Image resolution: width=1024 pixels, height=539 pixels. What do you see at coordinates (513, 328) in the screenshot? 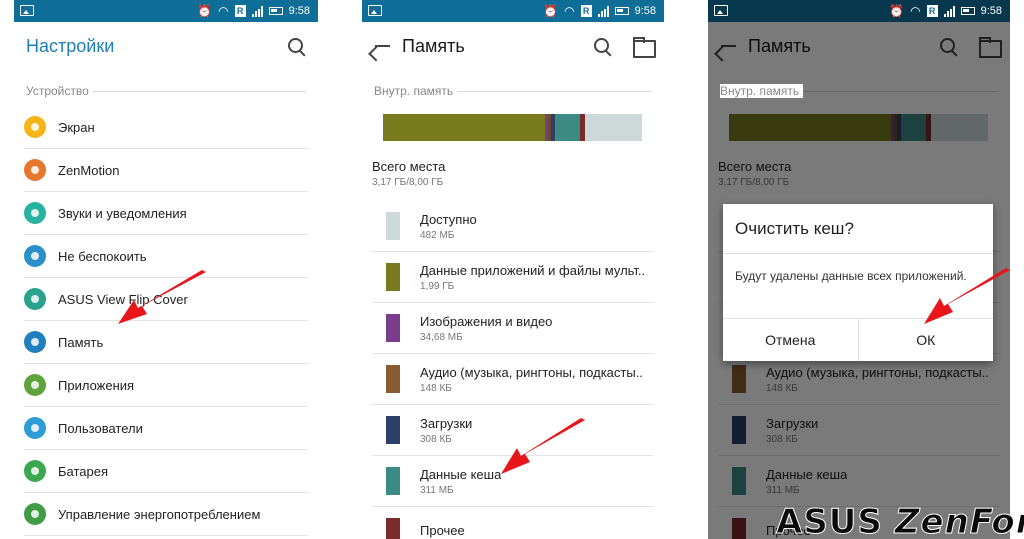
I see `storage-category-item: Изображения и видео 34,68 МБ` at bounding box center [513, 328].